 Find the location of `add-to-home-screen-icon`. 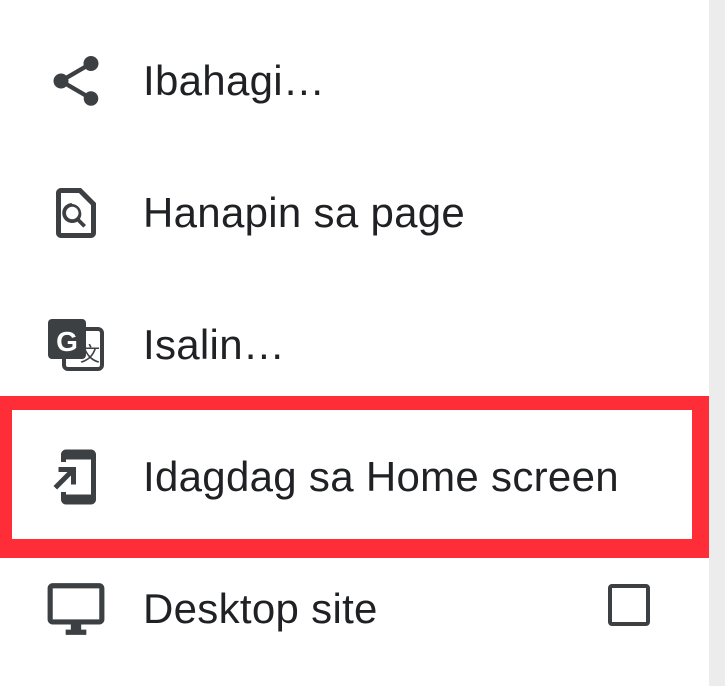

add-to-home-screen-icon is located at coordinates (76, 477).